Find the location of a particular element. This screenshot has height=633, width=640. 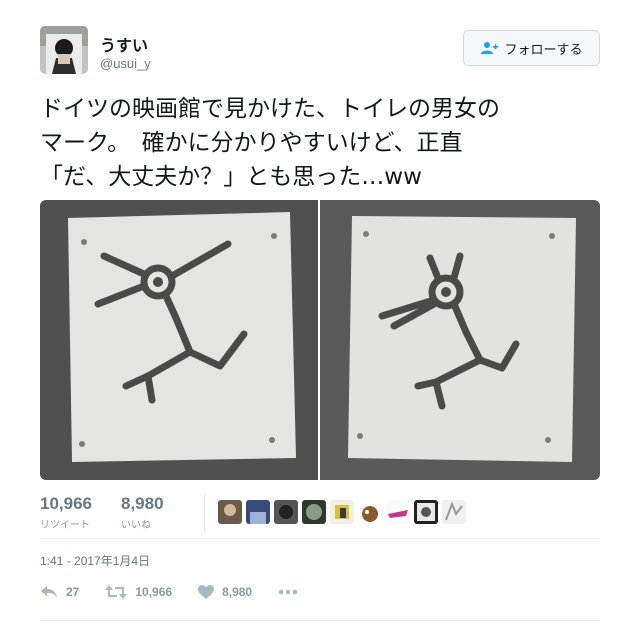

retweet-button: 10,966 is located at coordinates (138, 592).